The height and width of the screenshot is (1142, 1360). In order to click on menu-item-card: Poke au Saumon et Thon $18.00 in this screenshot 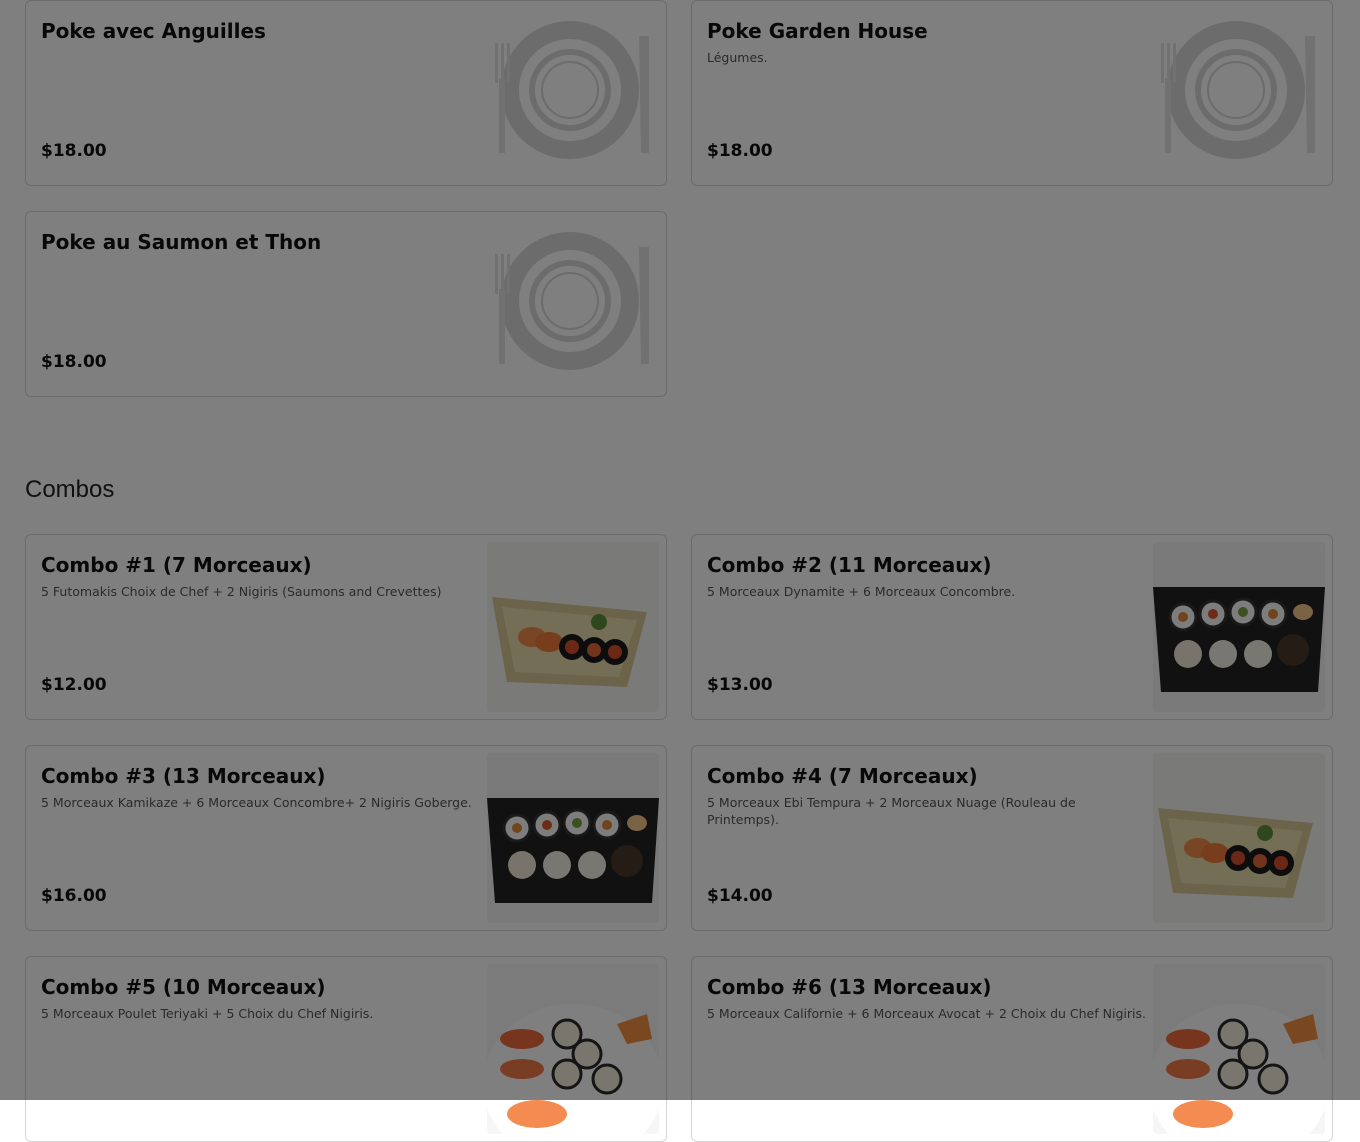, I will do `click(346, 304)`.